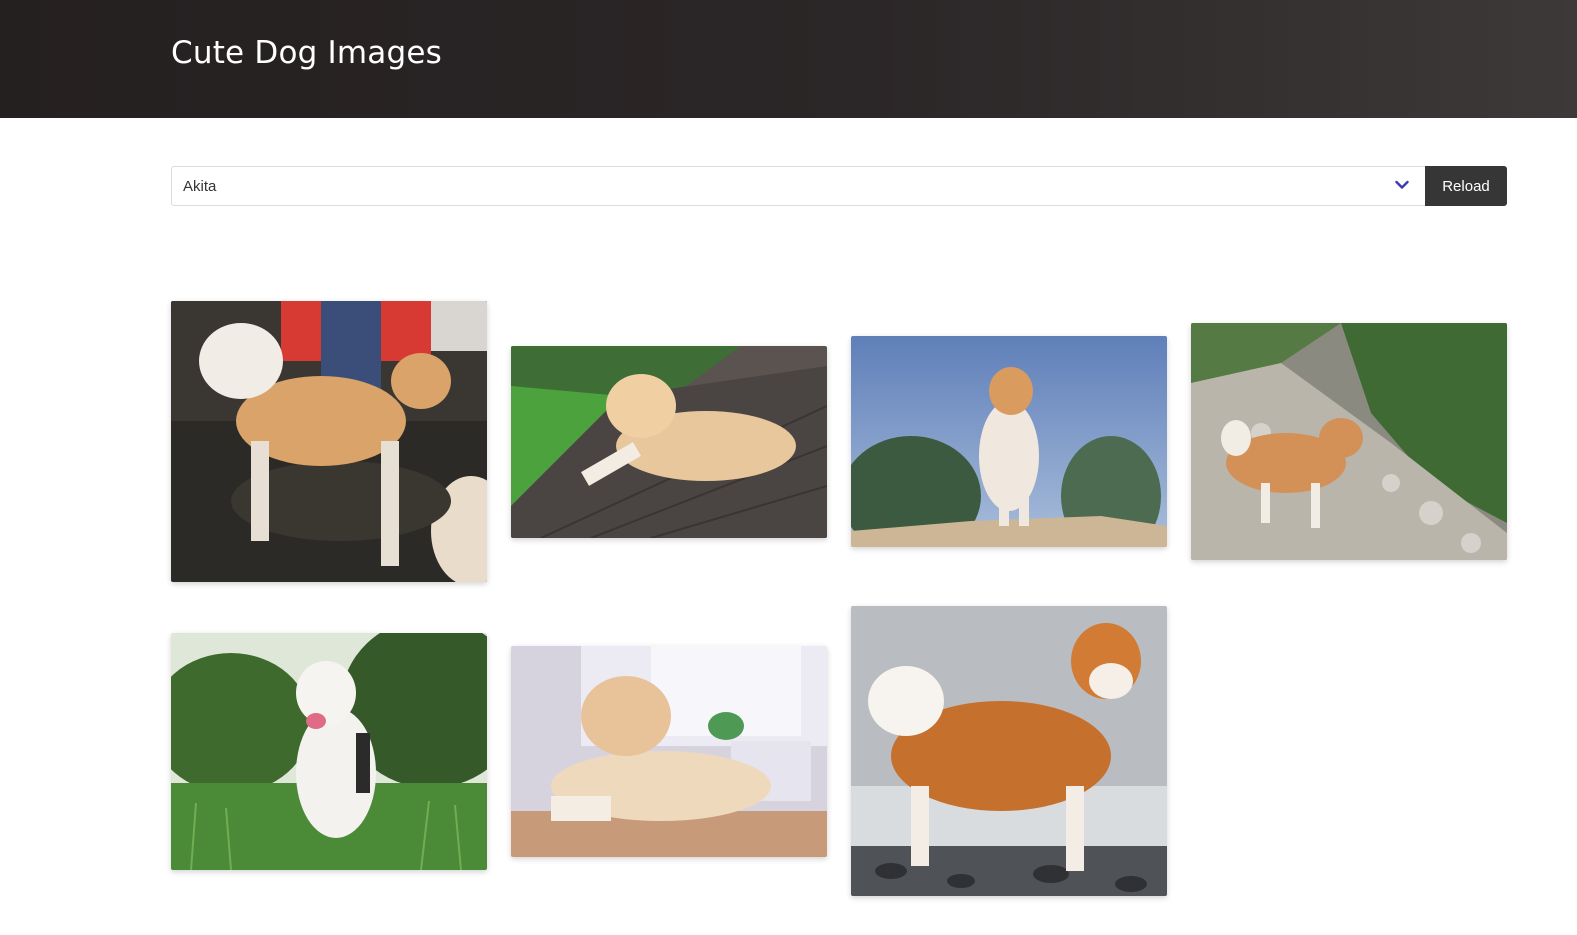 The height and width of the screenshot is (935, 1577). I want to click on page-title: Cute Dog Images, so click(306, 53).